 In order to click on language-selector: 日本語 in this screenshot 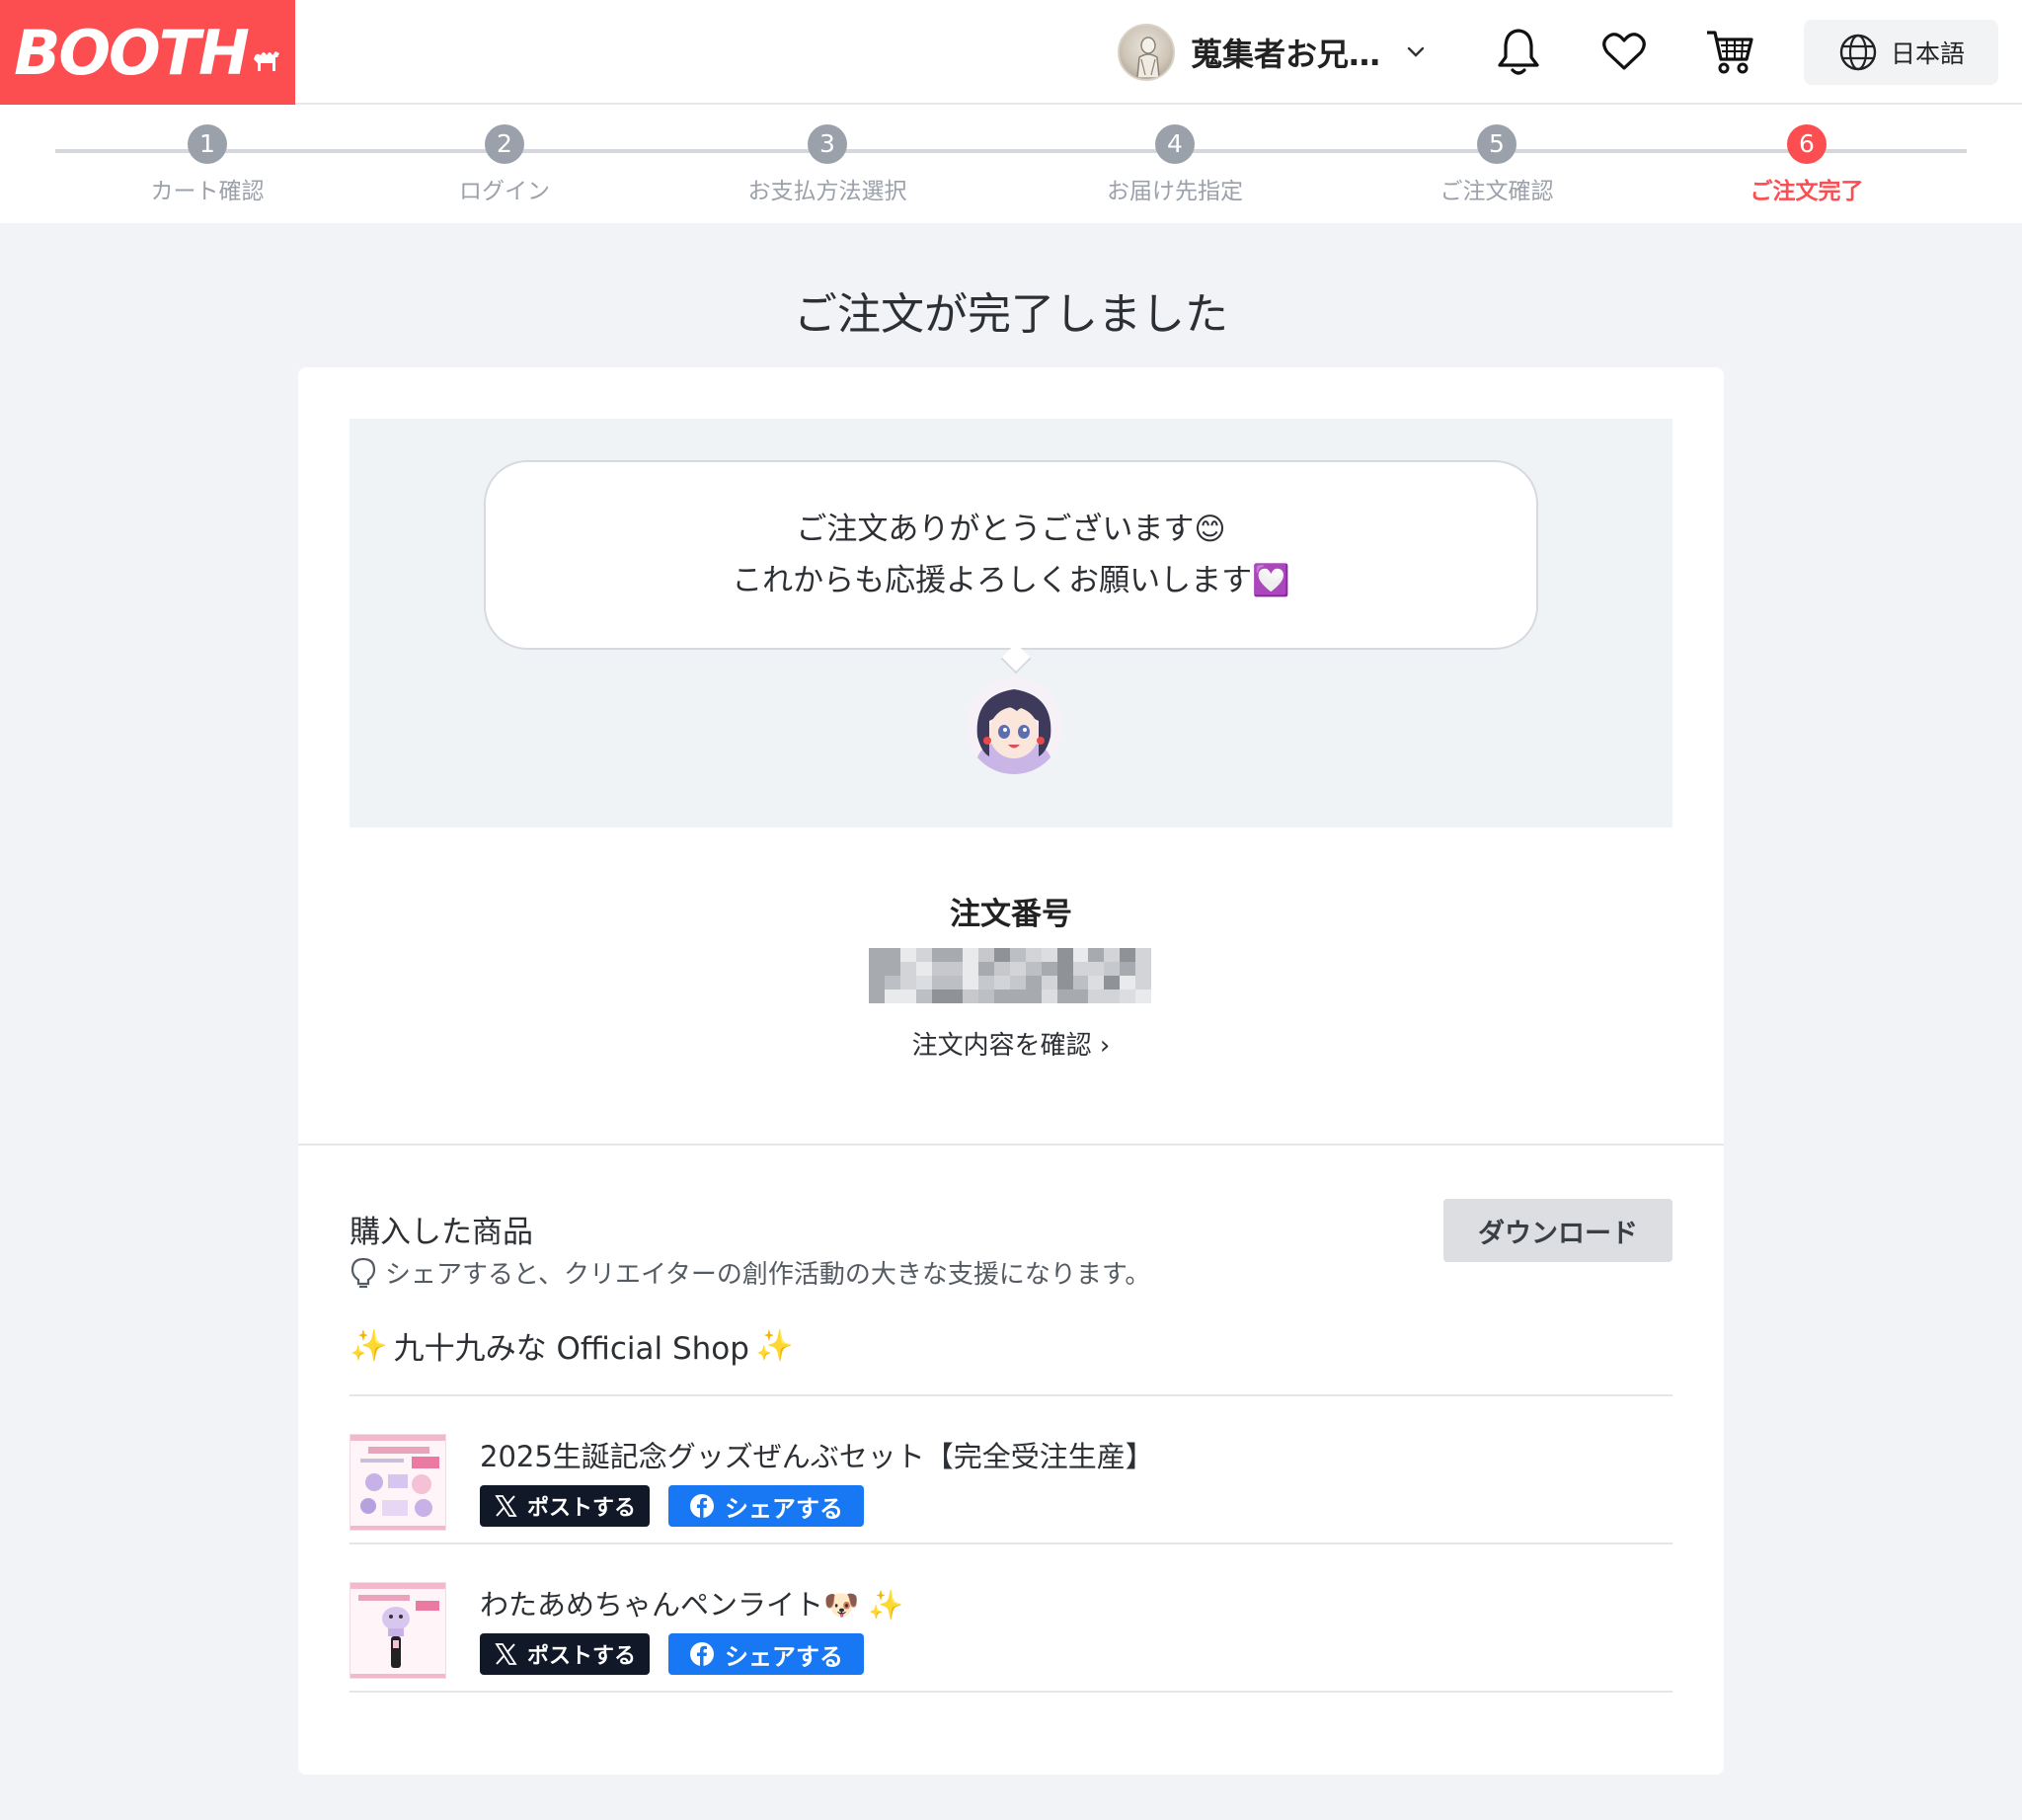, I will do `click(1901, 52)`.